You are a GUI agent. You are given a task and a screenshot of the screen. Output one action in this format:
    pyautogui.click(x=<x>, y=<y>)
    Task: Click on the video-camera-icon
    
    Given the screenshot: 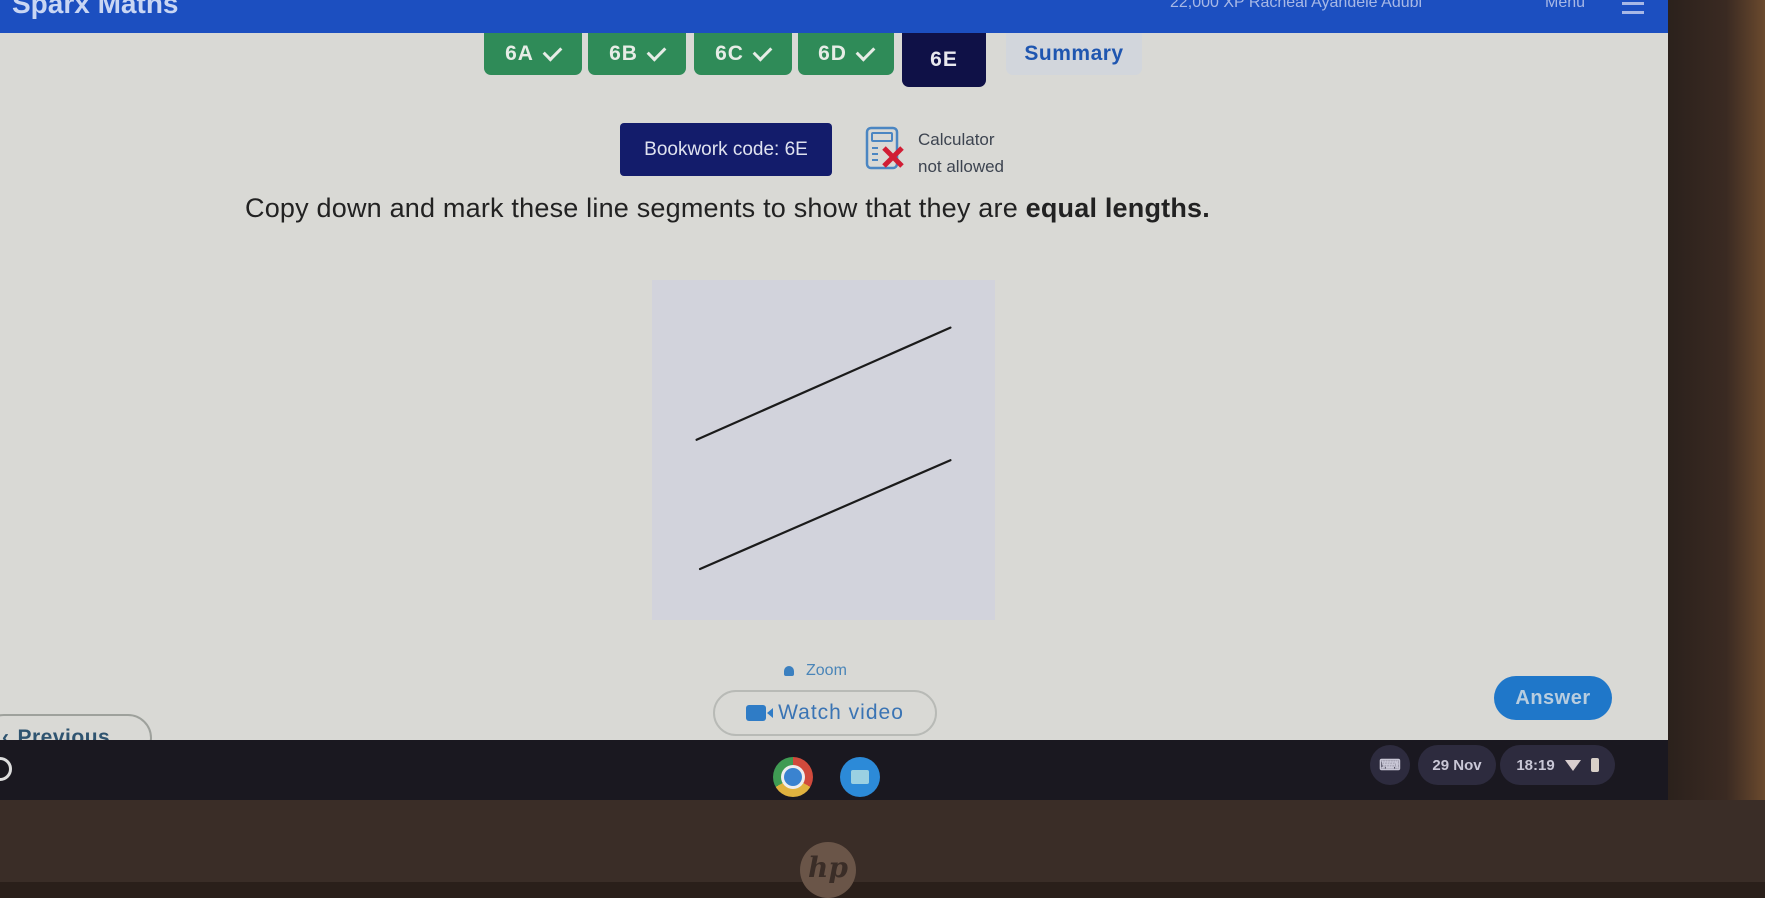 What is the action you would take?
    pyautogui.click(x=760, y=713)
    